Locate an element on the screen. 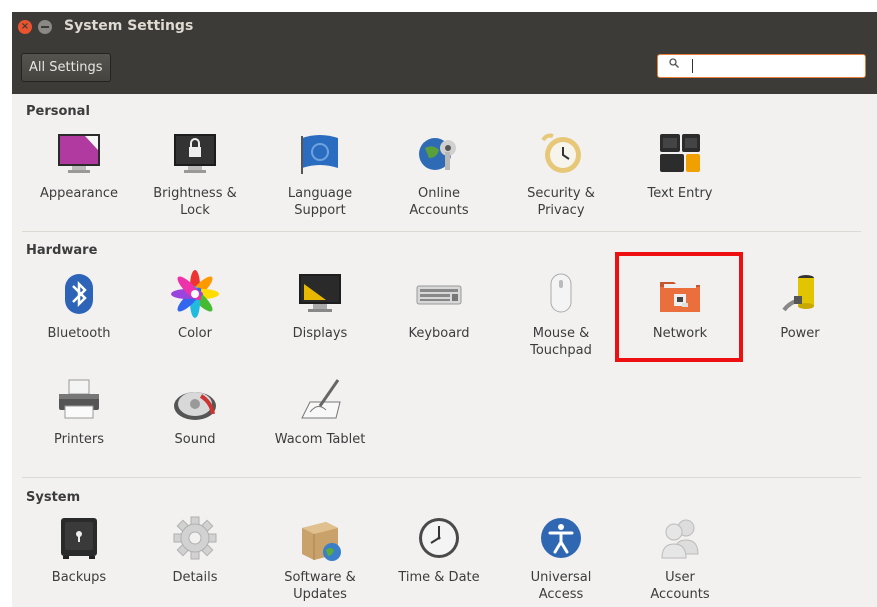 The width and height of the screenshot is (877, 607). brightness-lock-label: Brightness & is located at coordinates (195, 193).